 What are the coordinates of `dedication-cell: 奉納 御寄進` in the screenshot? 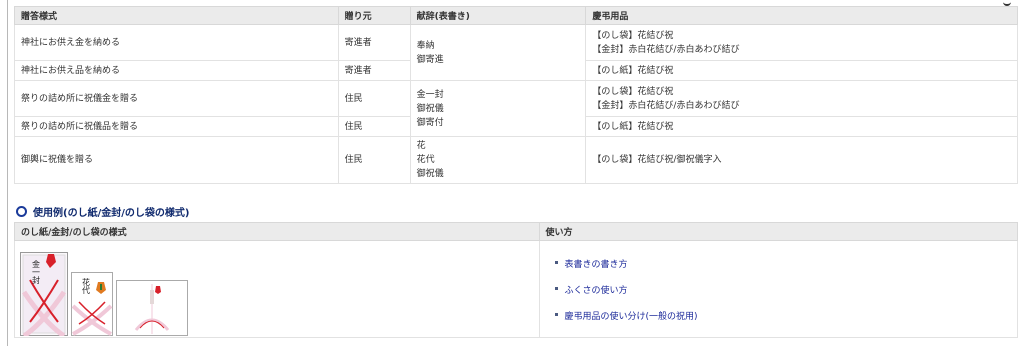 It's located at (498, 52).